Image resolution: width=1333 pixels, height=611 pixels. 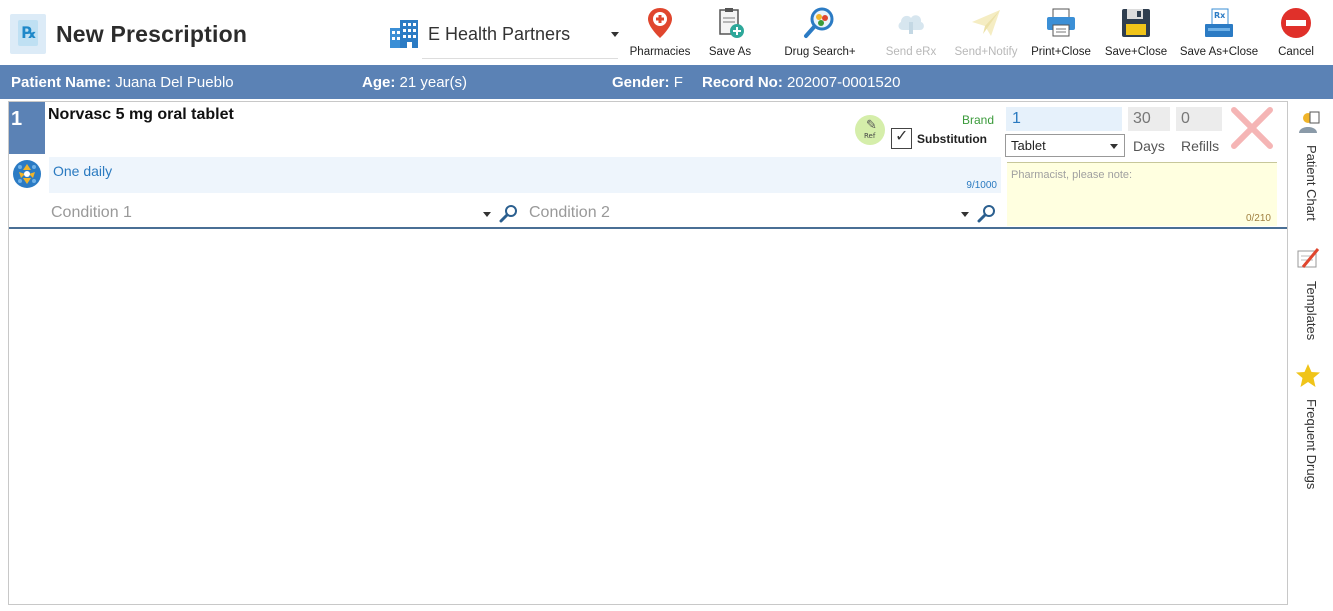 What do you see at coordinates (819, 22) in the screenshot?
I see `magnifier-pills-icon` at bounding box center [819, 22].